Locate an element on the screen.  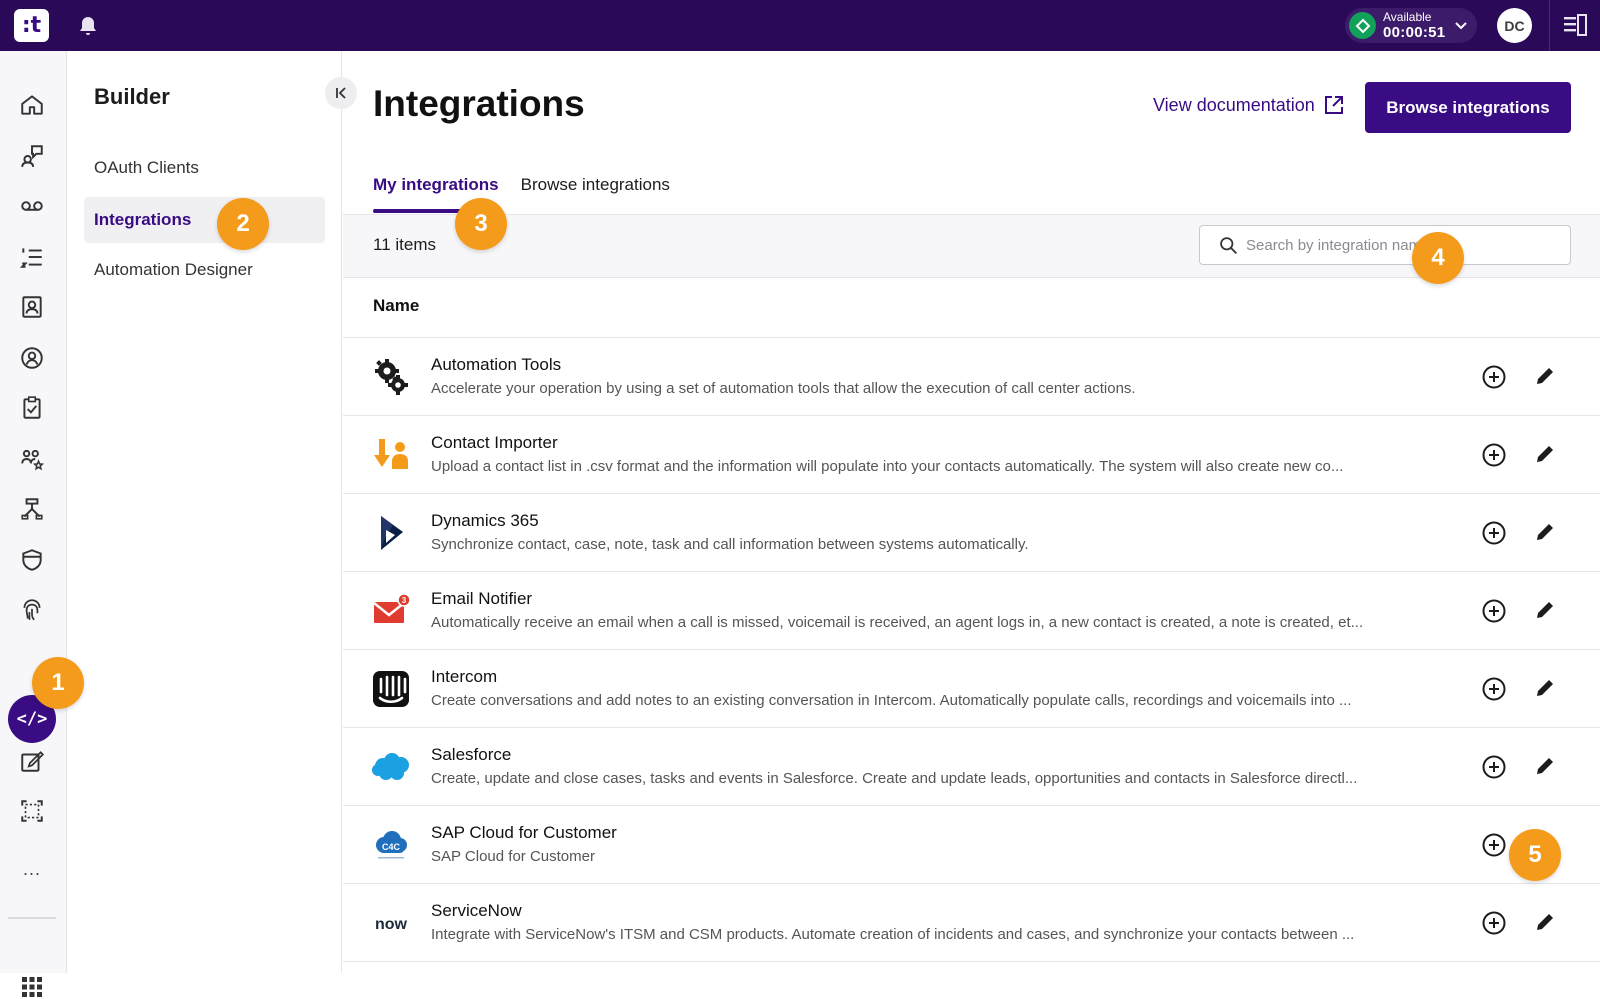
edit-icon is located at coordinates (32, 761).